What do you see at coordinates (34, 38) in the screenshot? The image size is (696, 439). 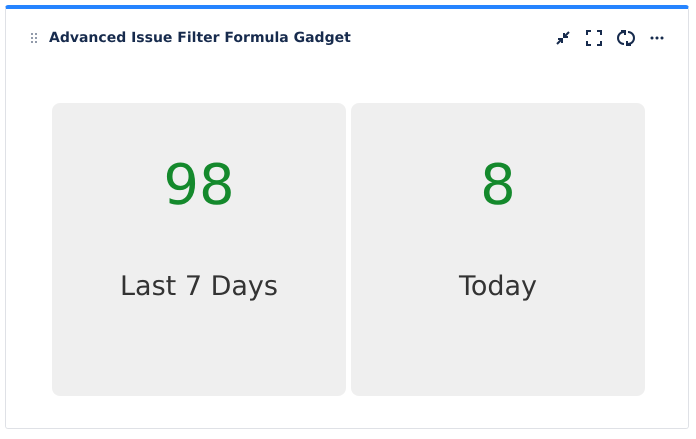 I see `drag-handle-icon` at bounding box center [34, 38].